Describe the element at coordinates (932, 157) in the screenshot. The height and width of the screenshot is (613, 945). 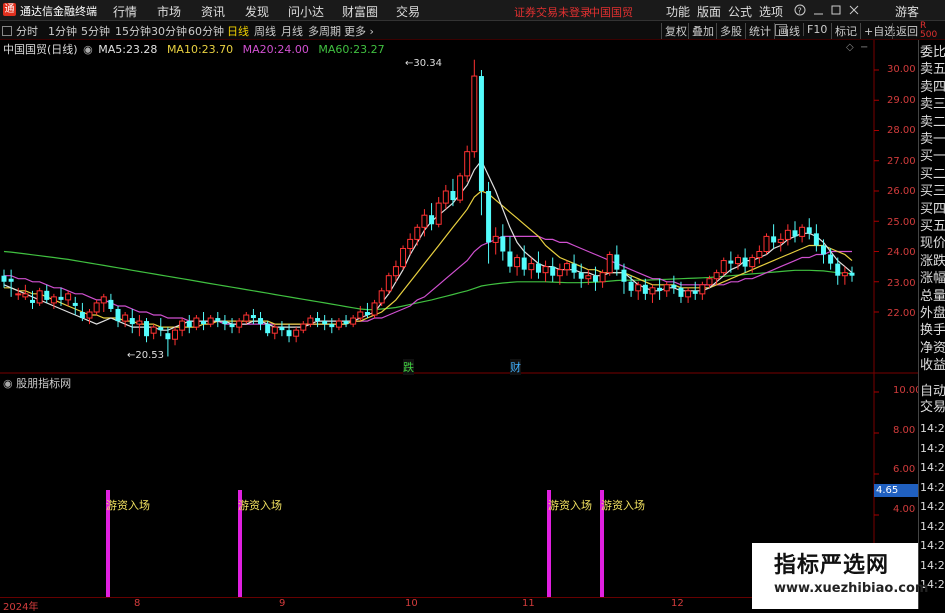
I see `quote-field-label: 买一` at that location.